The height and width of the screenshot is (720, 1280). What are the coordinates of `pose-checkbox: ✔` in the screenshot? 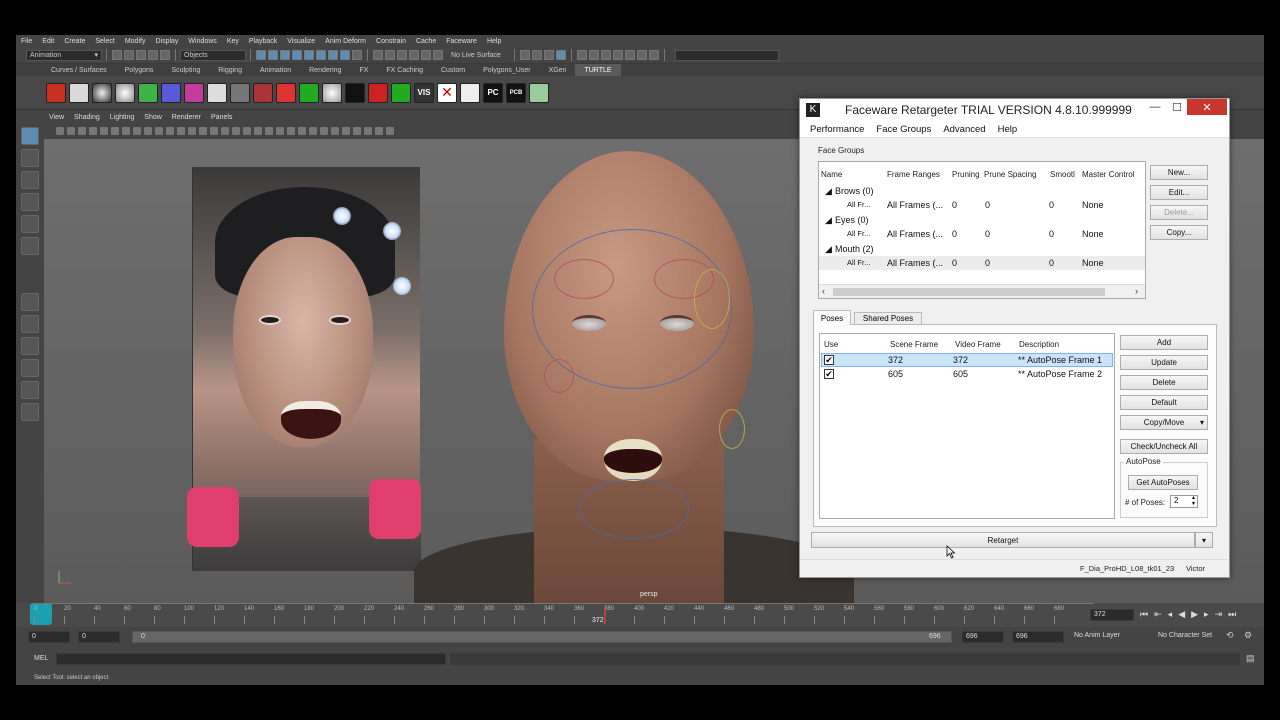 It's located at (829, 360).